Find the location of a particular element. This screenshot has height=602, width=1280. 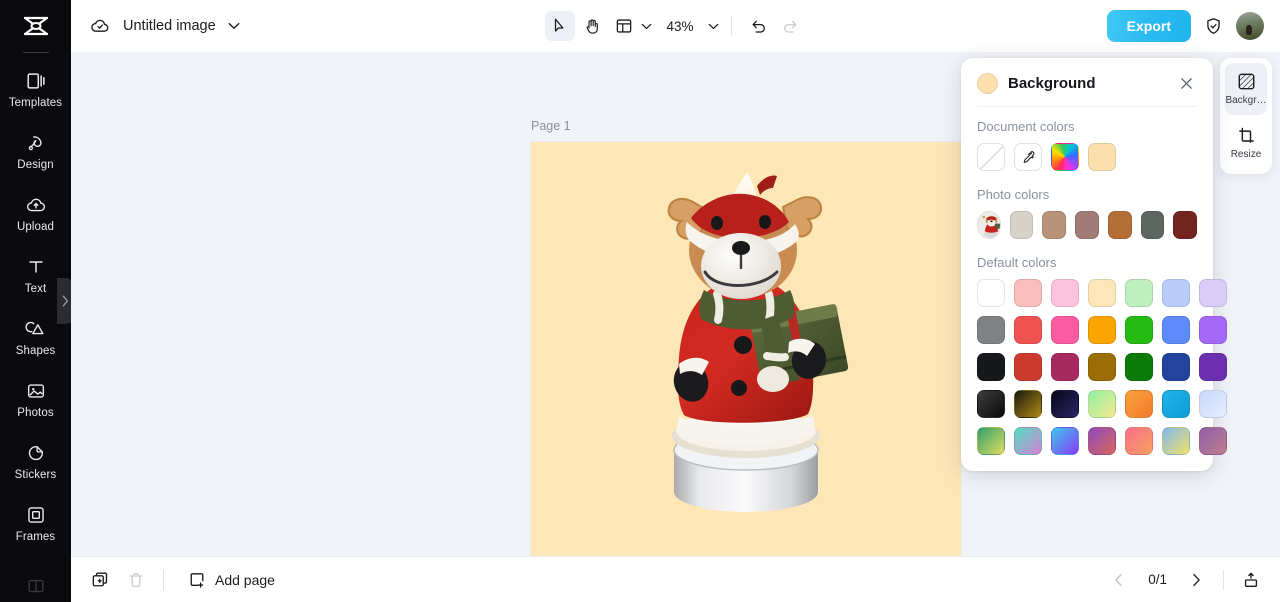

bottom-divider is located at coordinates (163, 579).